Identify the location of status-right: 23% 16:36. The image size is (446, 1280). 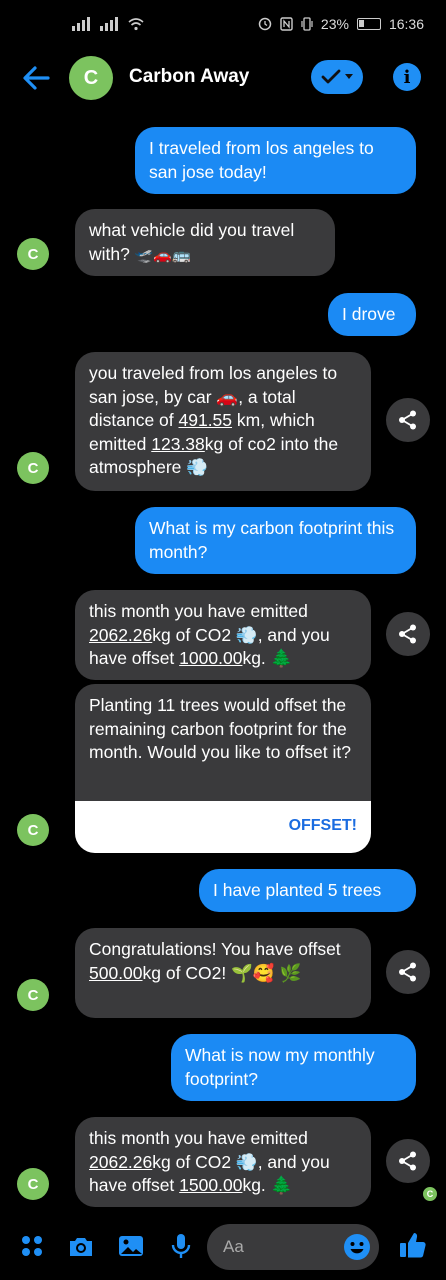
(341, 24).